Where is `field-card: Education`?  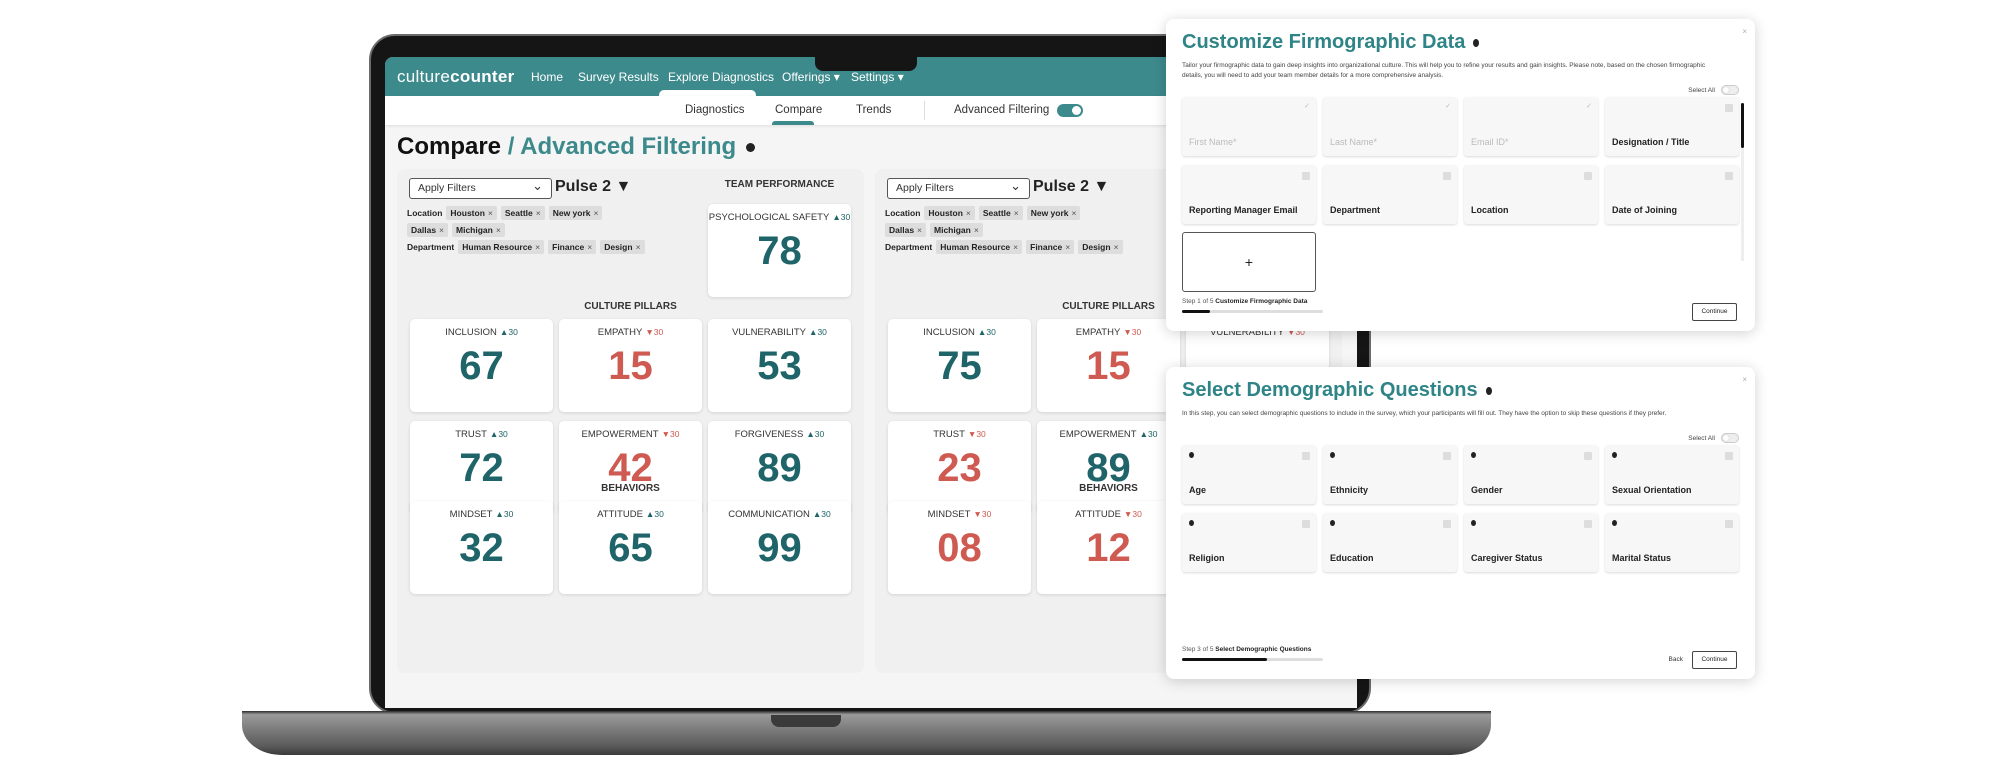
field-card: Education is located at coordinates (1390, 542).